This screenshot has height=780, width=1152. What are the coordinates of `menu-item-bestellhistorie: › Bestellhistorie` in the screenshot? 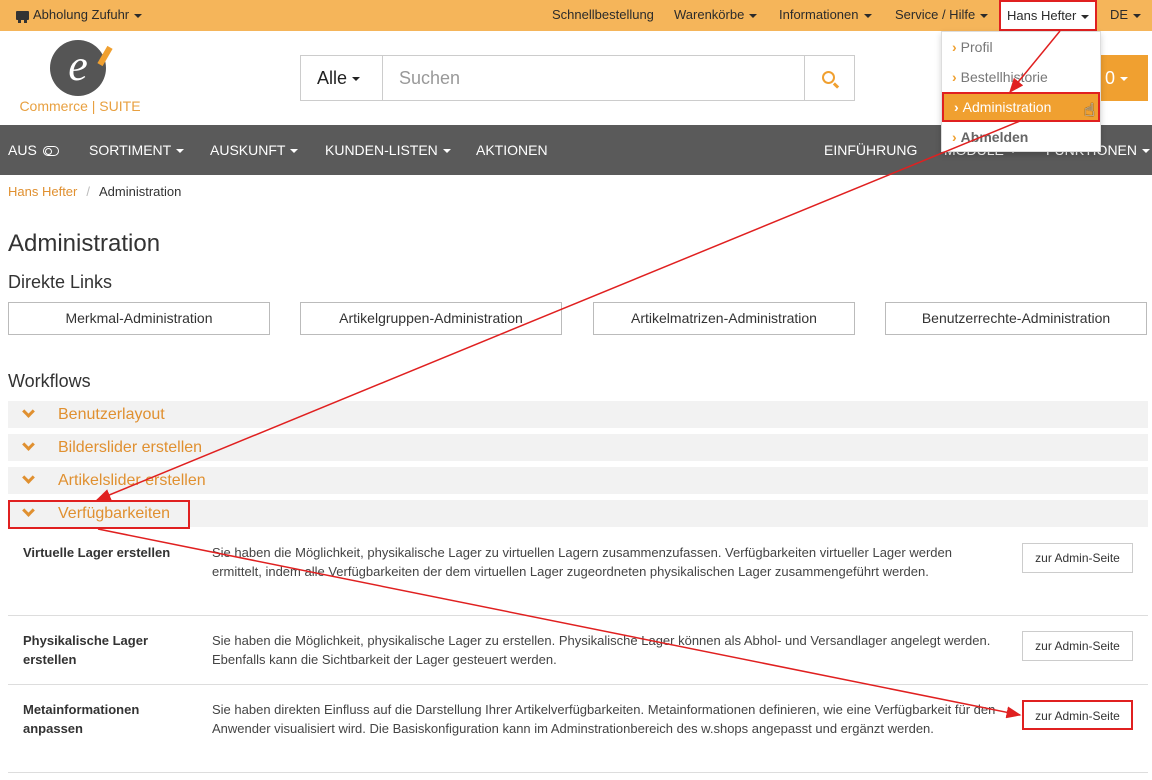 It's located at (1021, 77).